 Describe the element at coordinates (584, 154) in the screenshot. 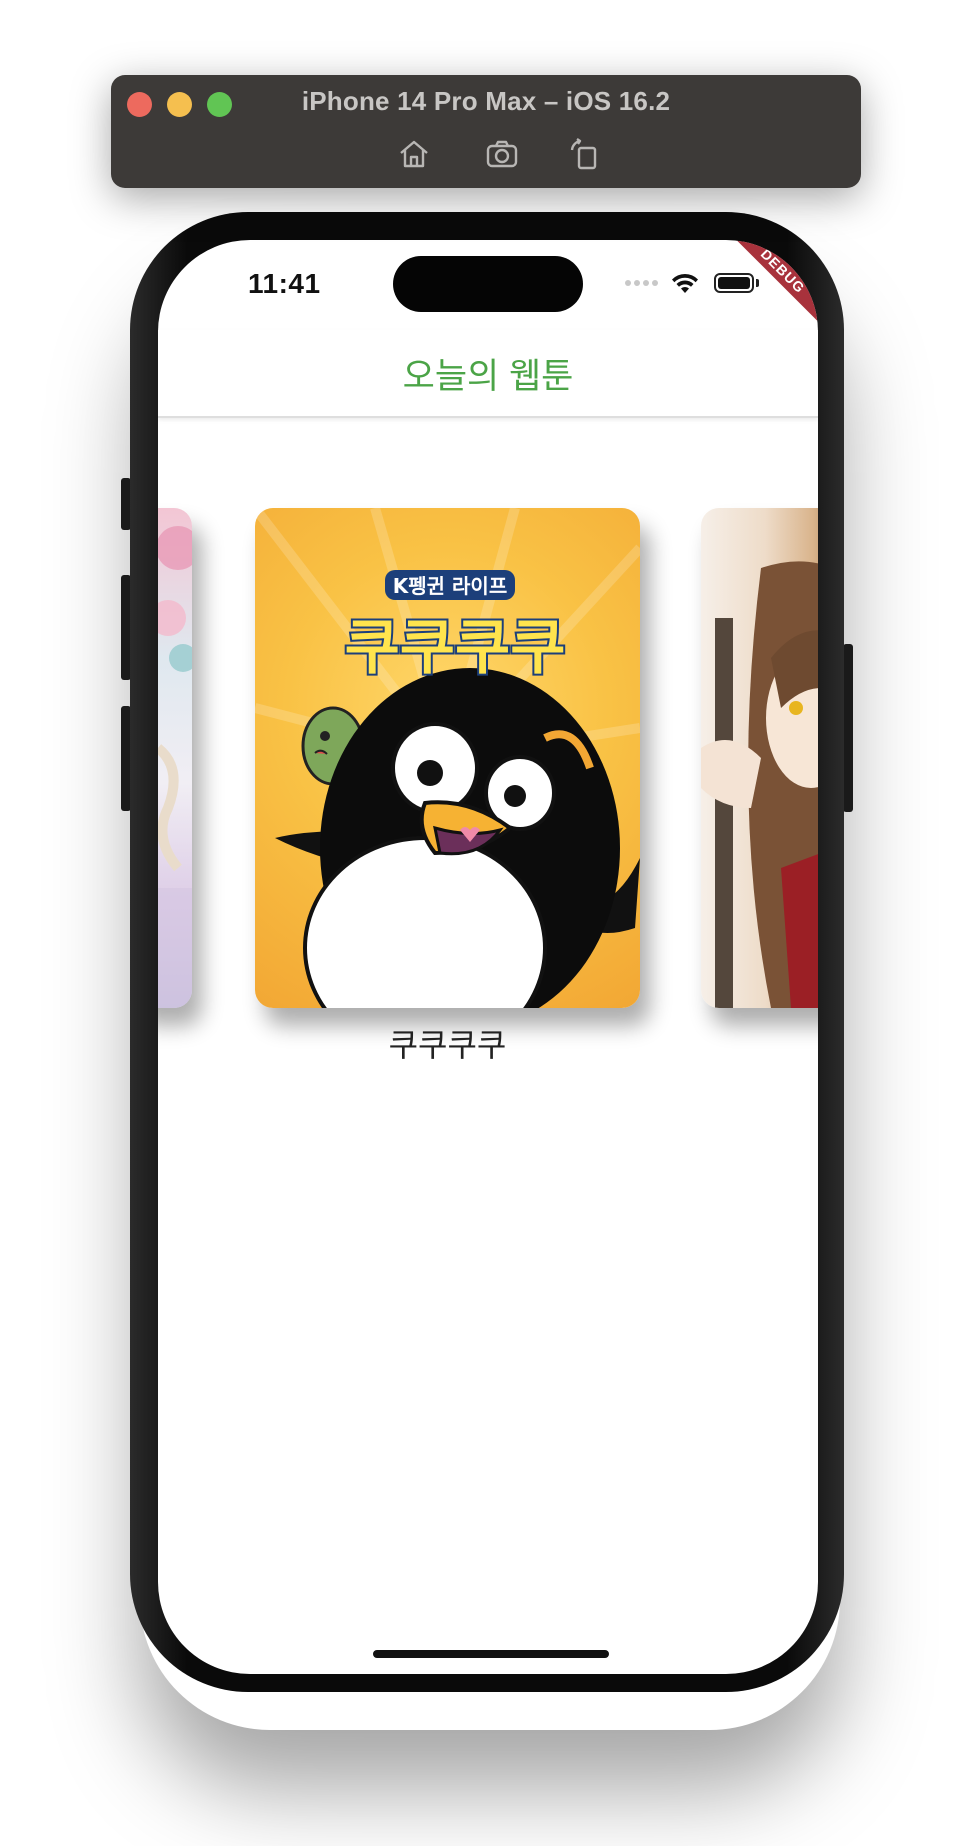

I see `rotate-icon` at that location.